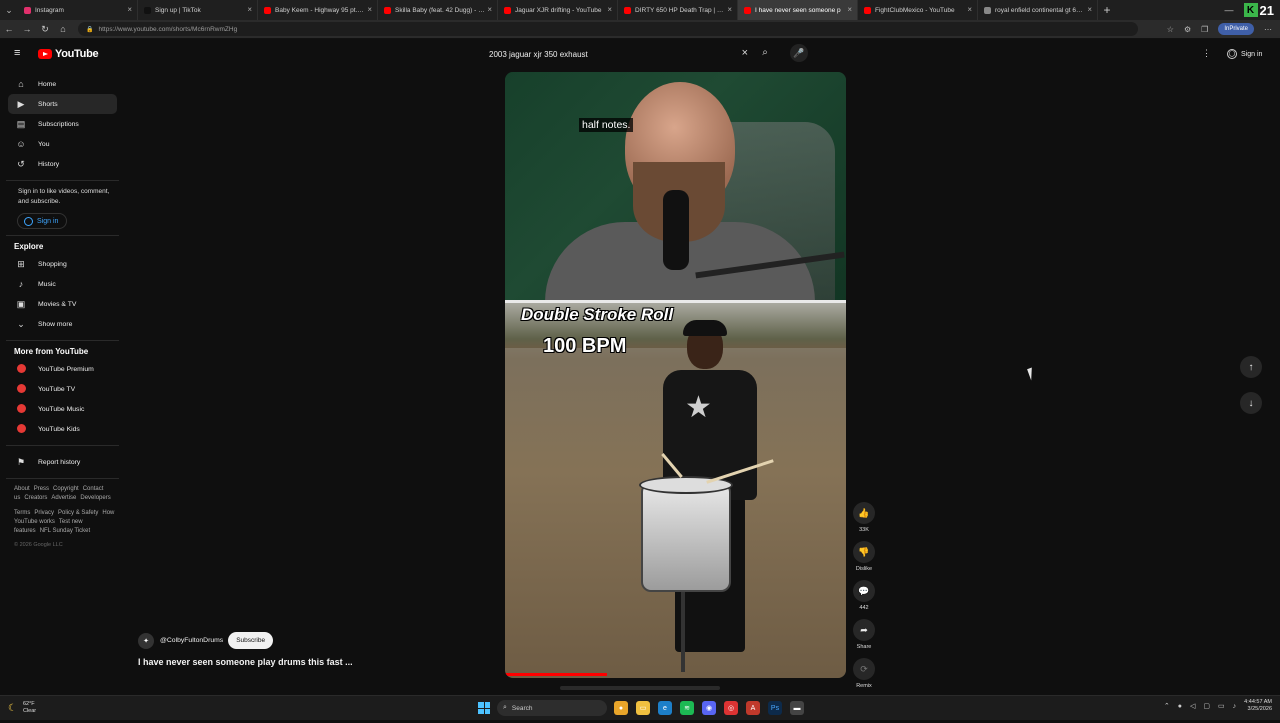 The image size is (1280, 723). Describe the element at coordinates (44, 513) in the screenshot. I see `footer-link: Privacy` at that location.